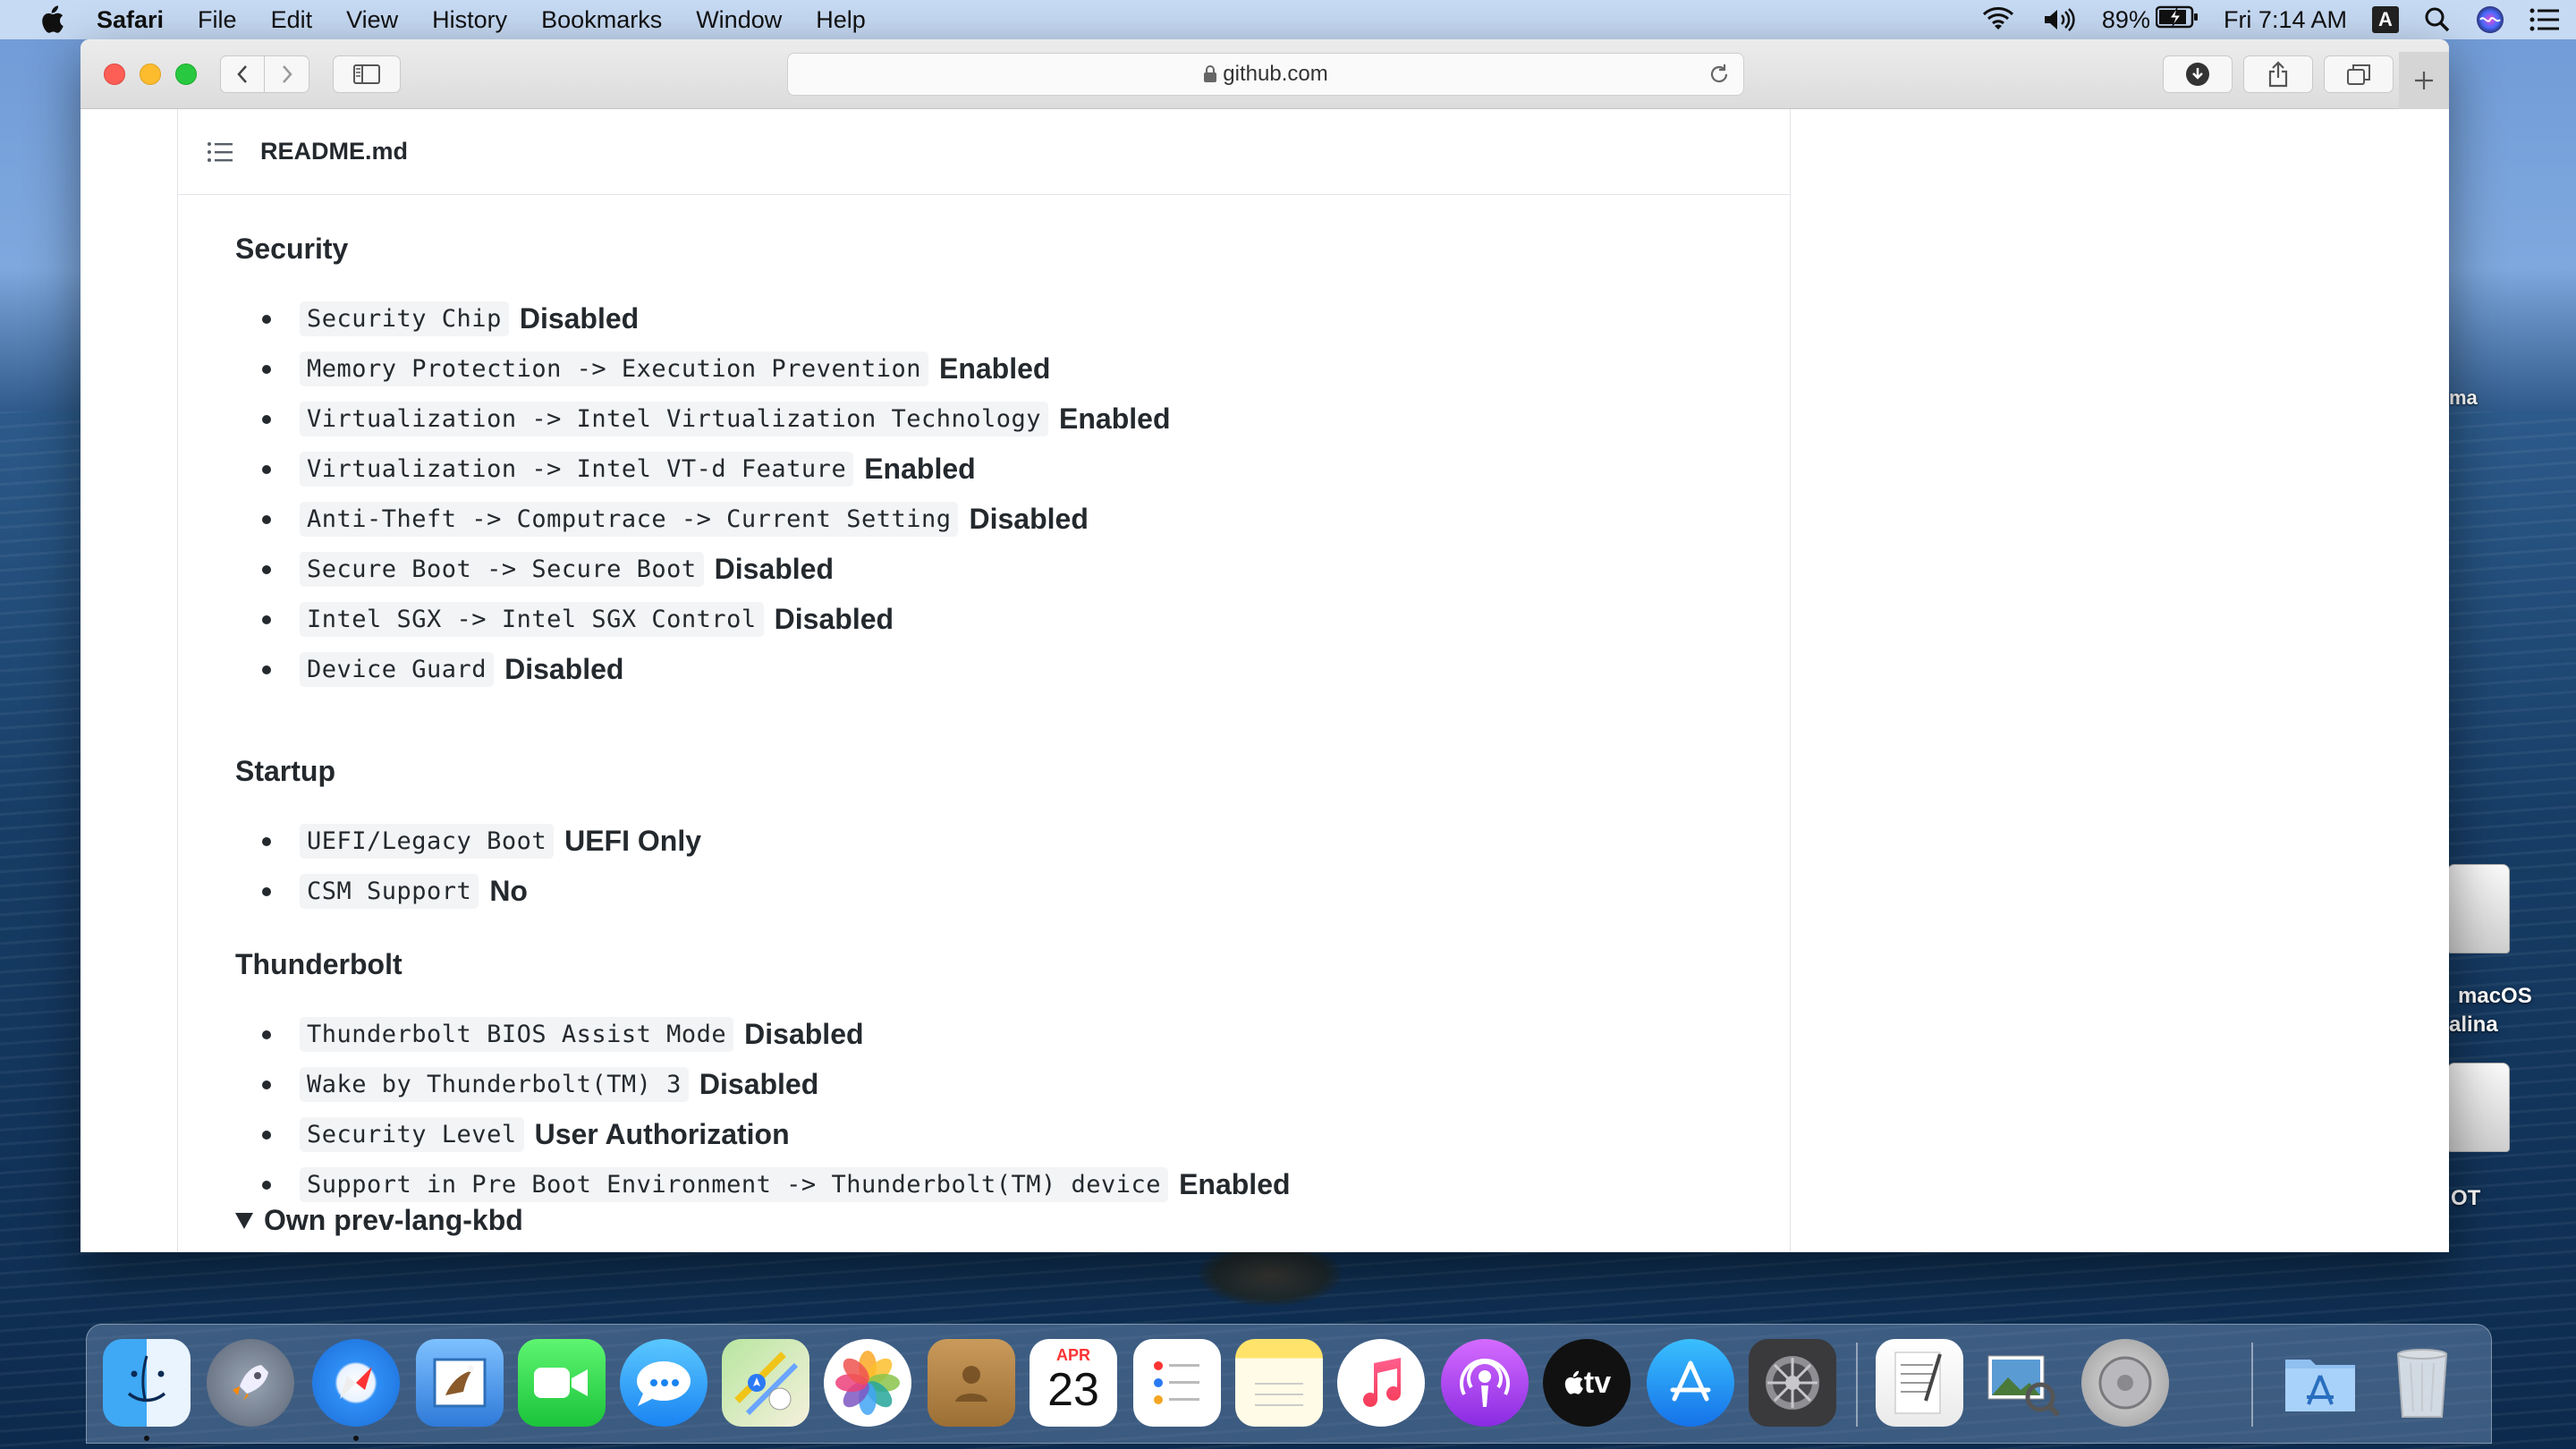 The height and width of the screenshot is (1449, 2576). I want to click on macos-drive-icon, so click(2478, 908).